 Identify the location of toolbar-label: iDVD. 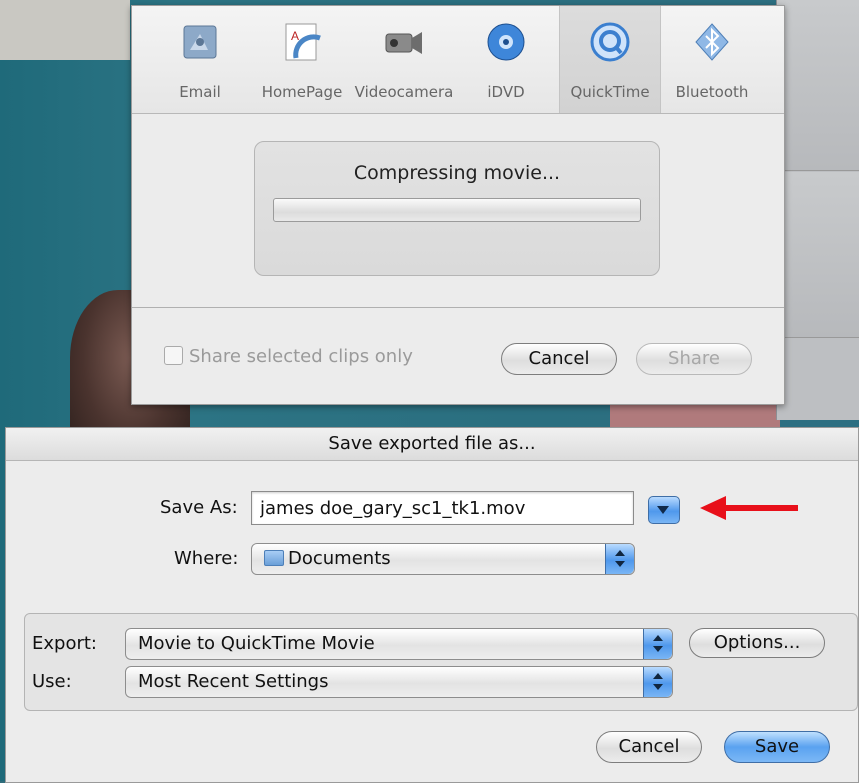
(506, 92).